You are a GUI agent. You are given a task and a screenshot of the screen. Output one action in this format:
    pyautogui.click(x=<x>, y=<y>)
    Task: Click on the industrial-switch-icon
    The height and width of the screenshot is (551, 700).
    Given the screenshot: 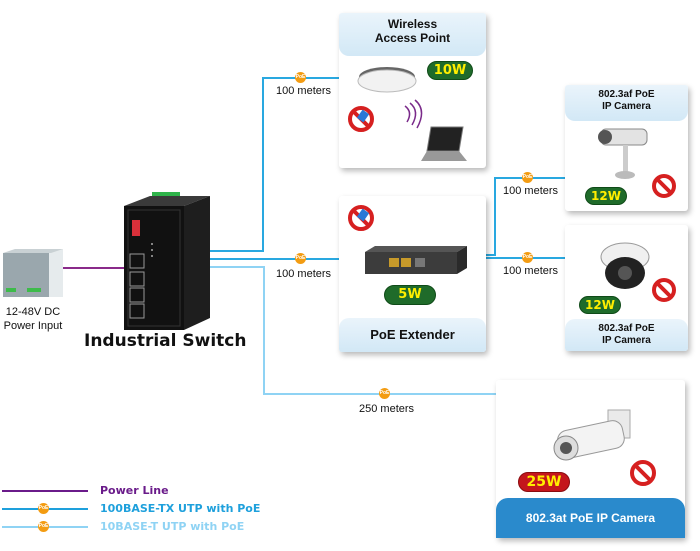 What is the action you would take?
    pyautogui.click(x=167, y=261)
    